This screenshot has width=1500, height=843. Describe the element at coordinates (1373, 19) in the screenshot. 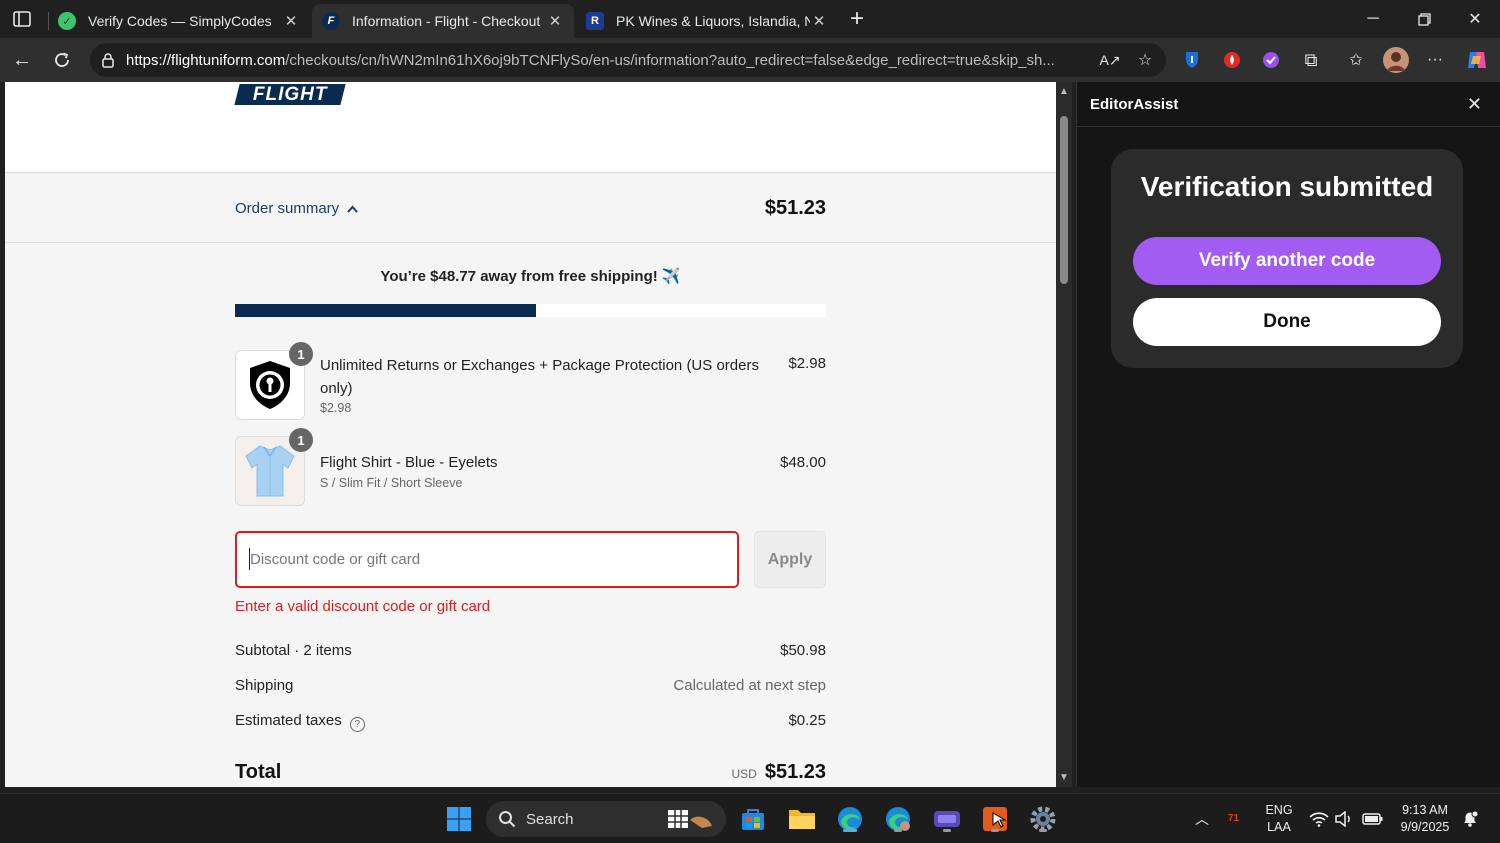

I see `minimize-icon: ─` at that location.